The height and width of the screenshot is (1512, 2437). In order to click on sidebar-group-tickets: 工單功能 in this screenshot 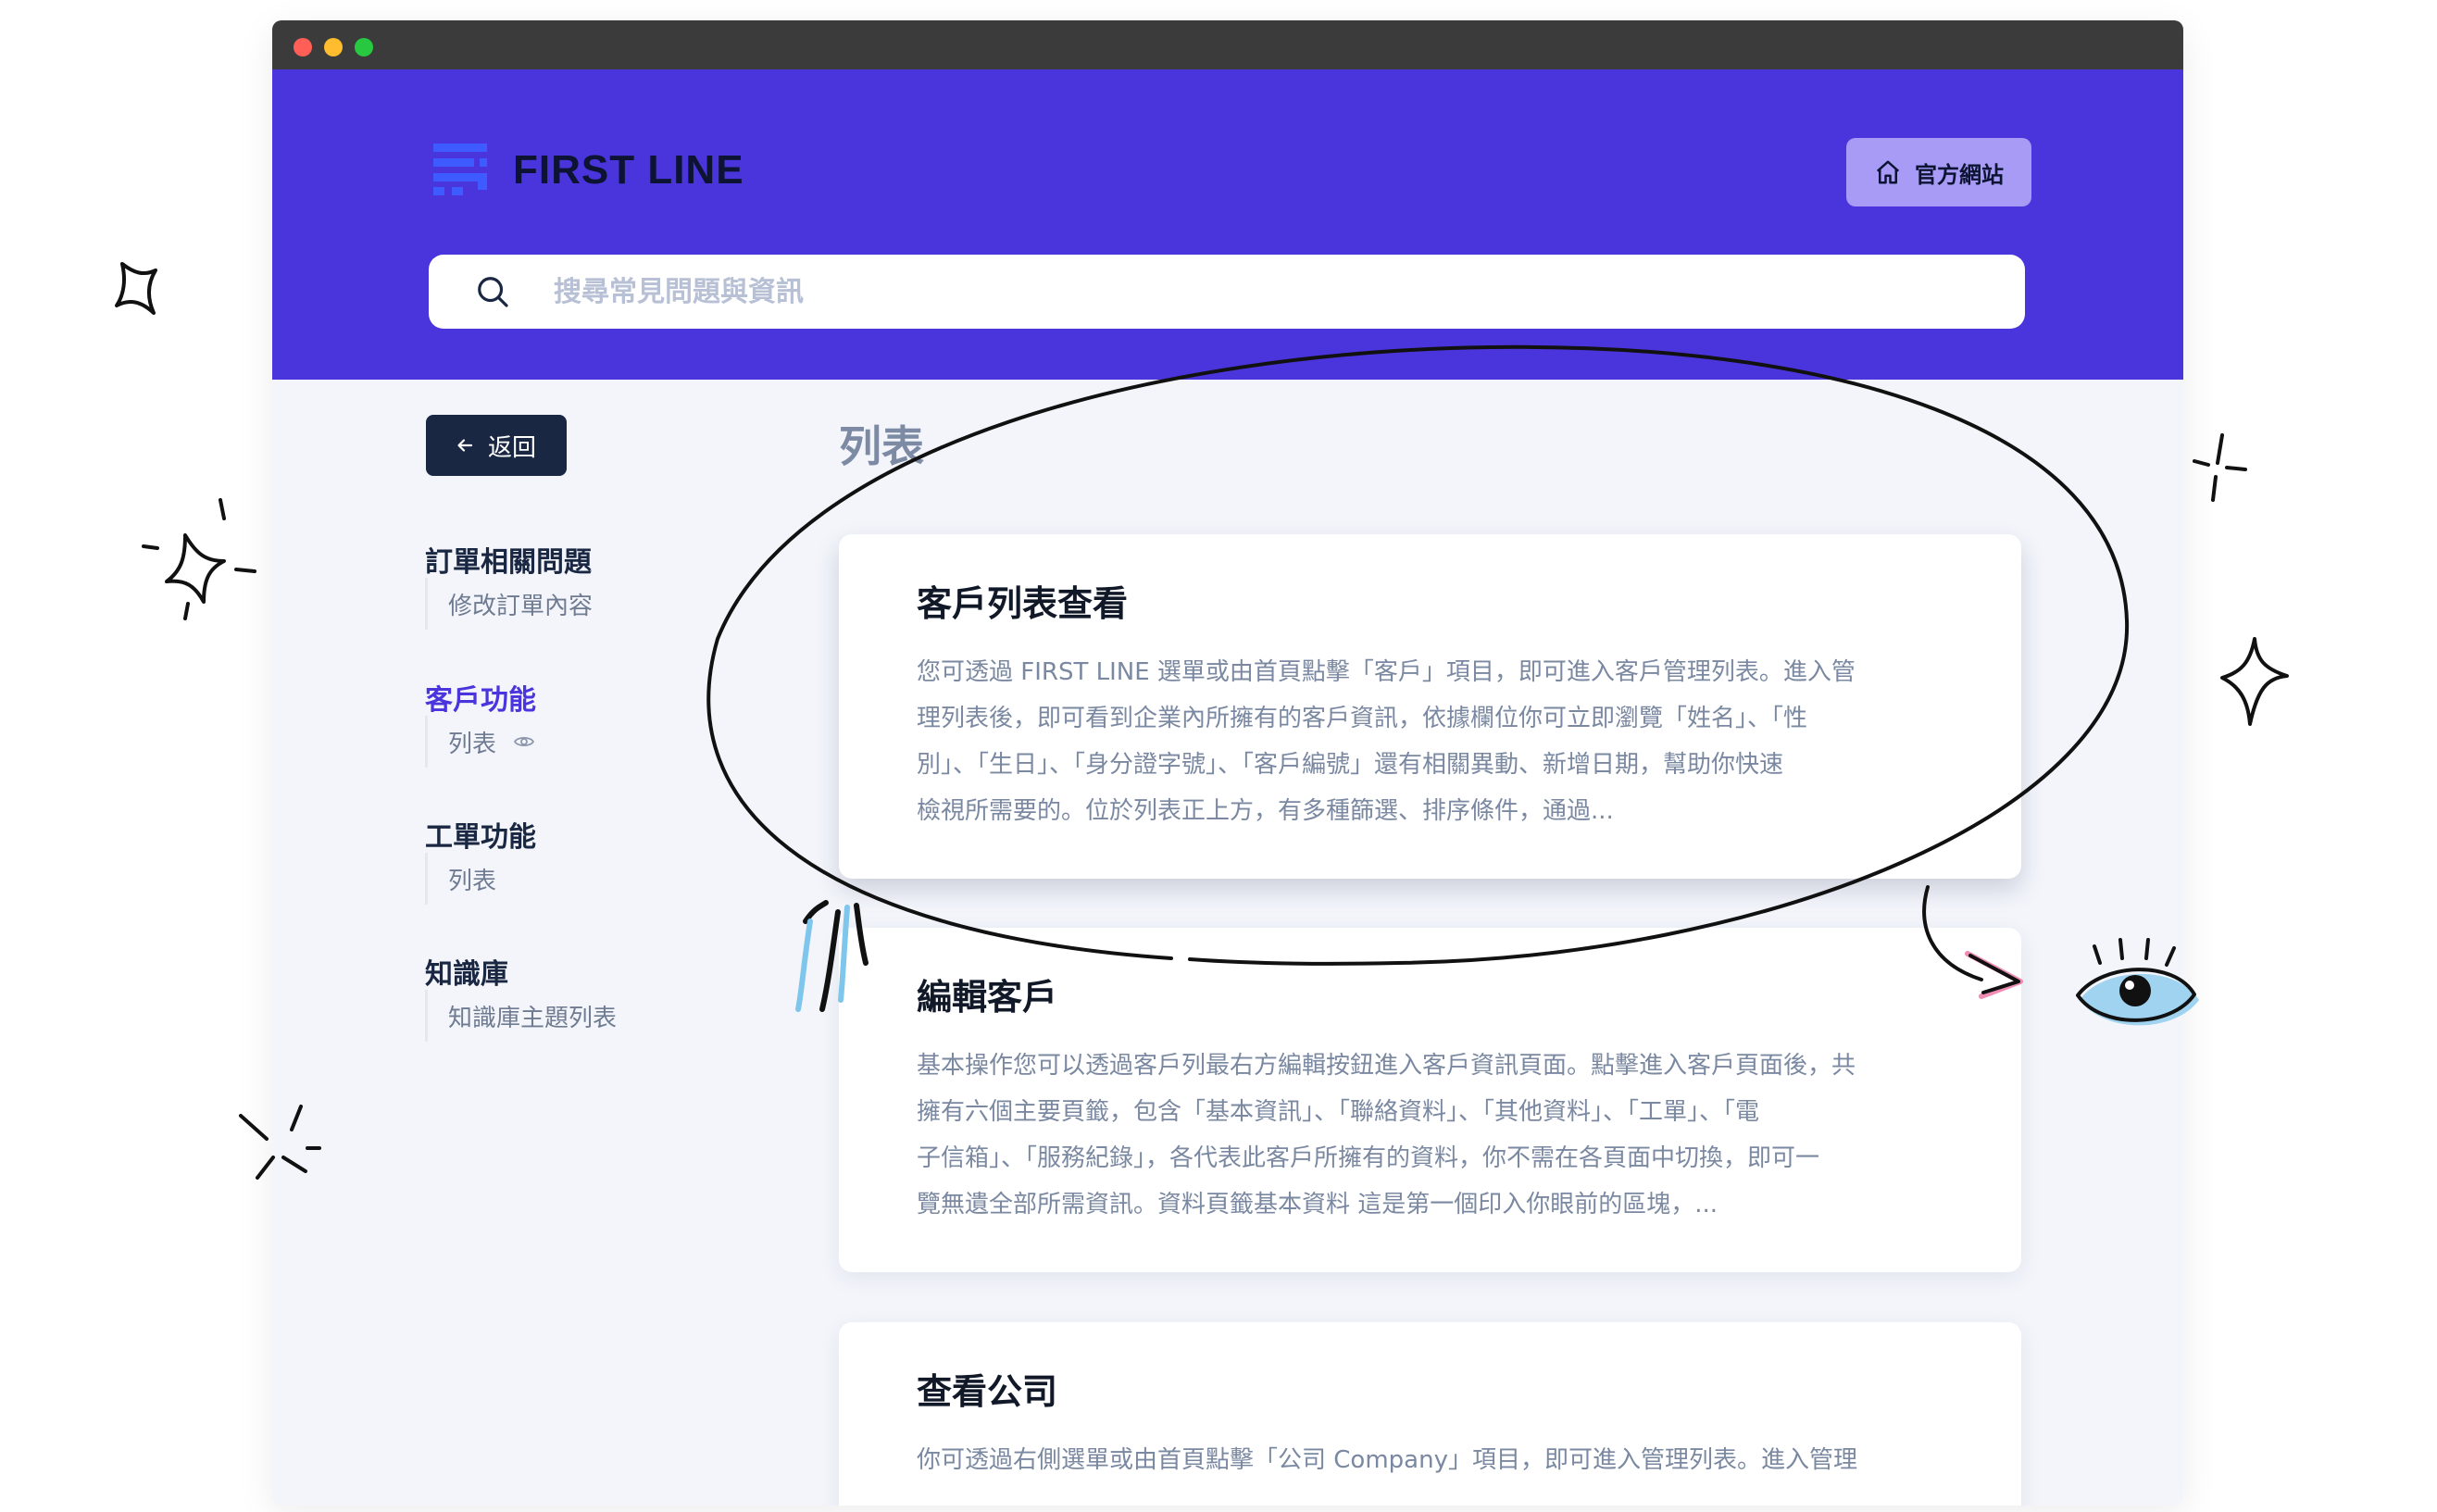, I will do `click(480, 835)`.